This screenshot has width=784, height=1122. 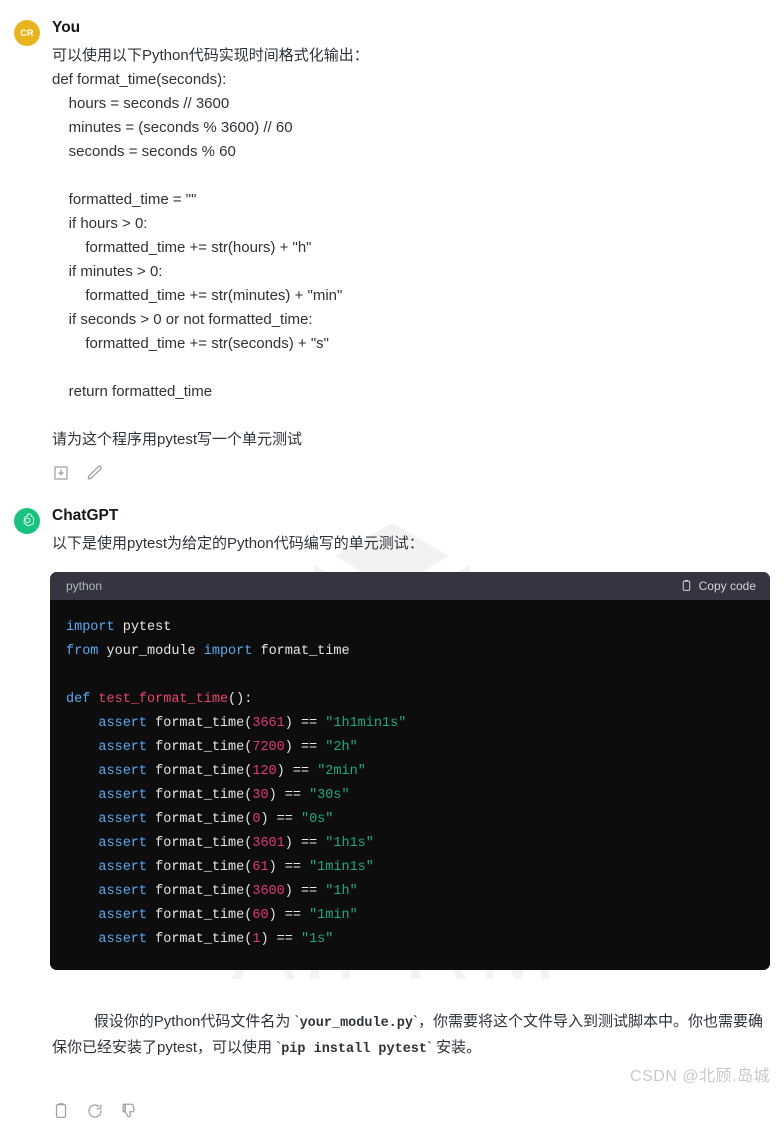 What do you see at coordinates (196, 1021) in the screenshot?
I see `outro-part-1: 假设你的Python代码文件名为 `` at bounding box center [196, 1021].